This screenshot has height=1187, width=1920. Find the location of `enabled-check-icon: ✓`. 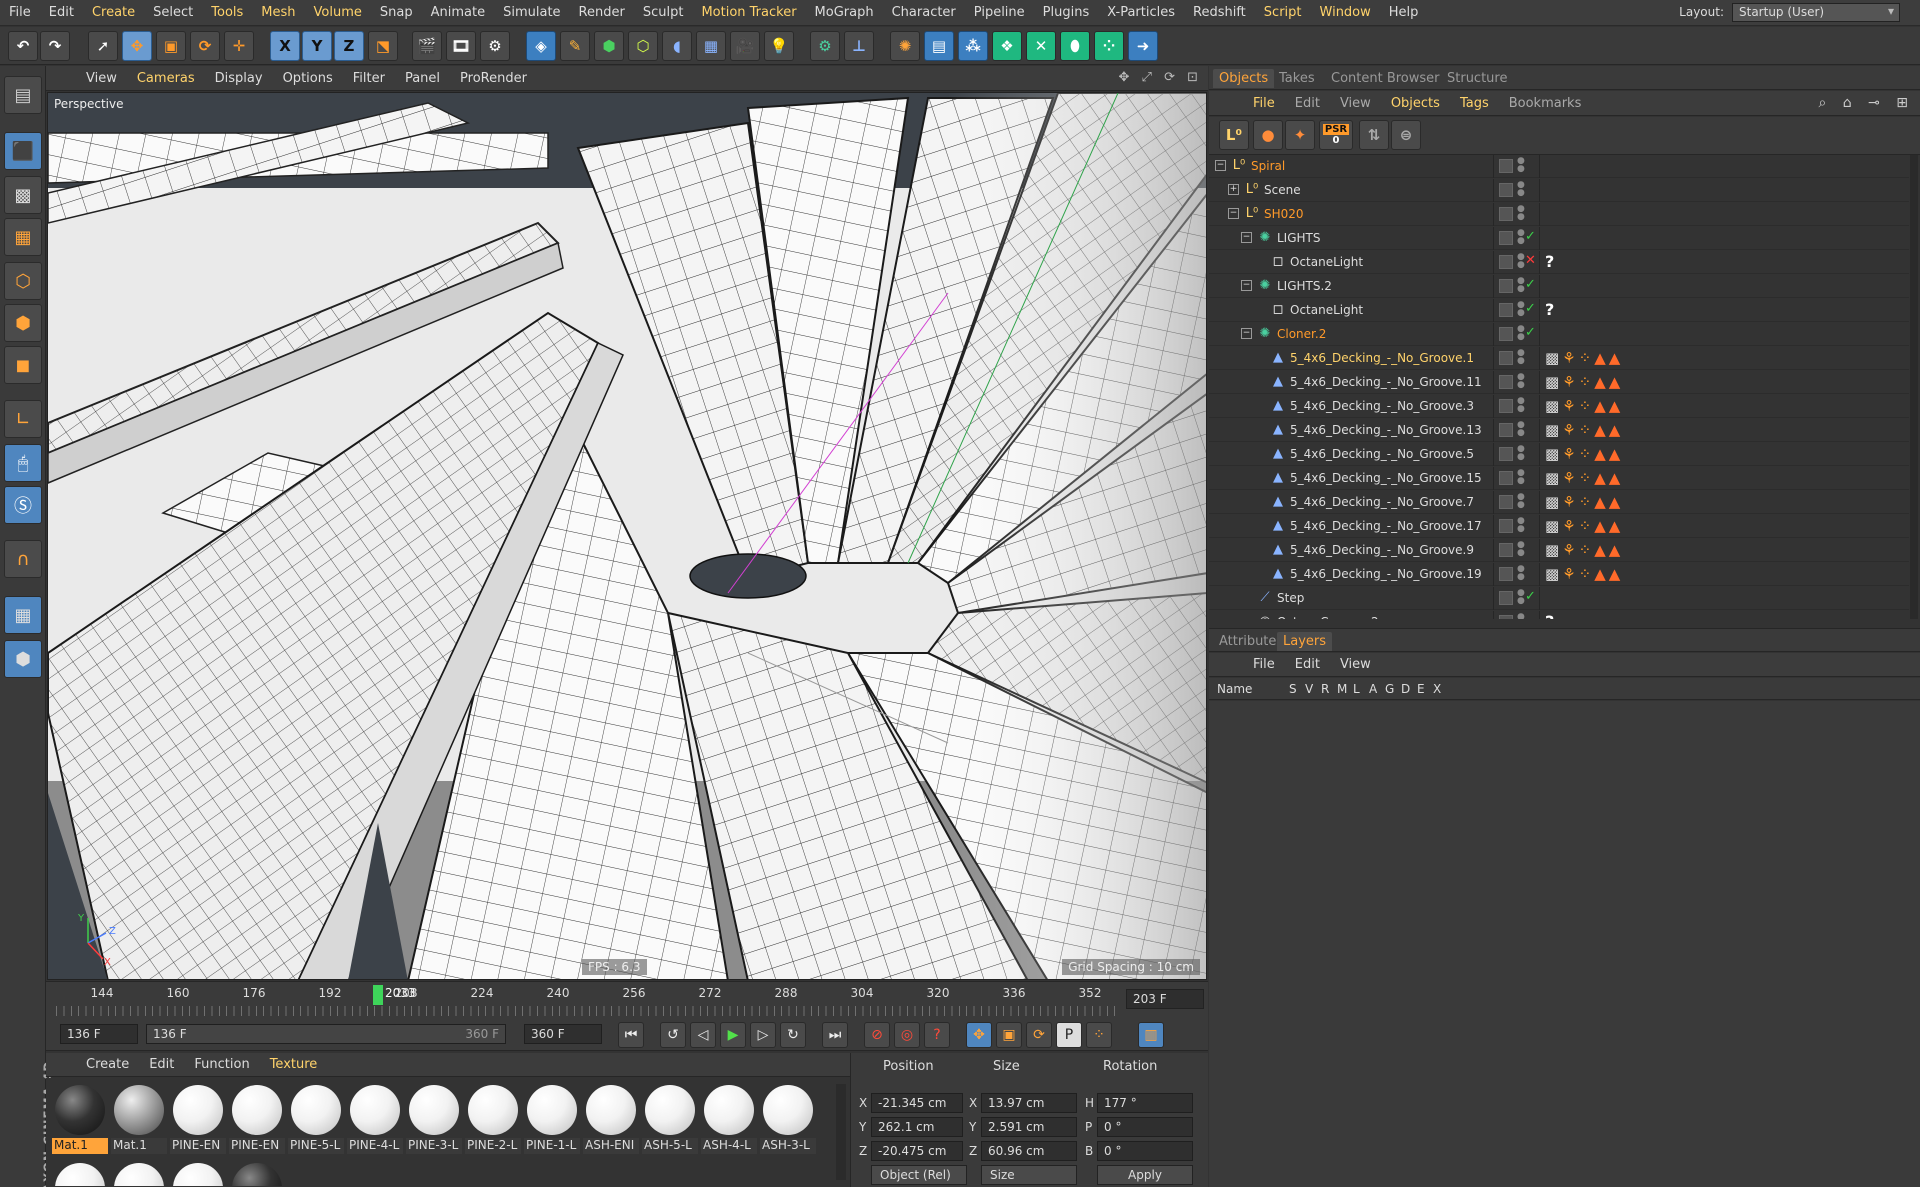

enabled-check-icon: ✓ is located at coordinates (1530, 596).